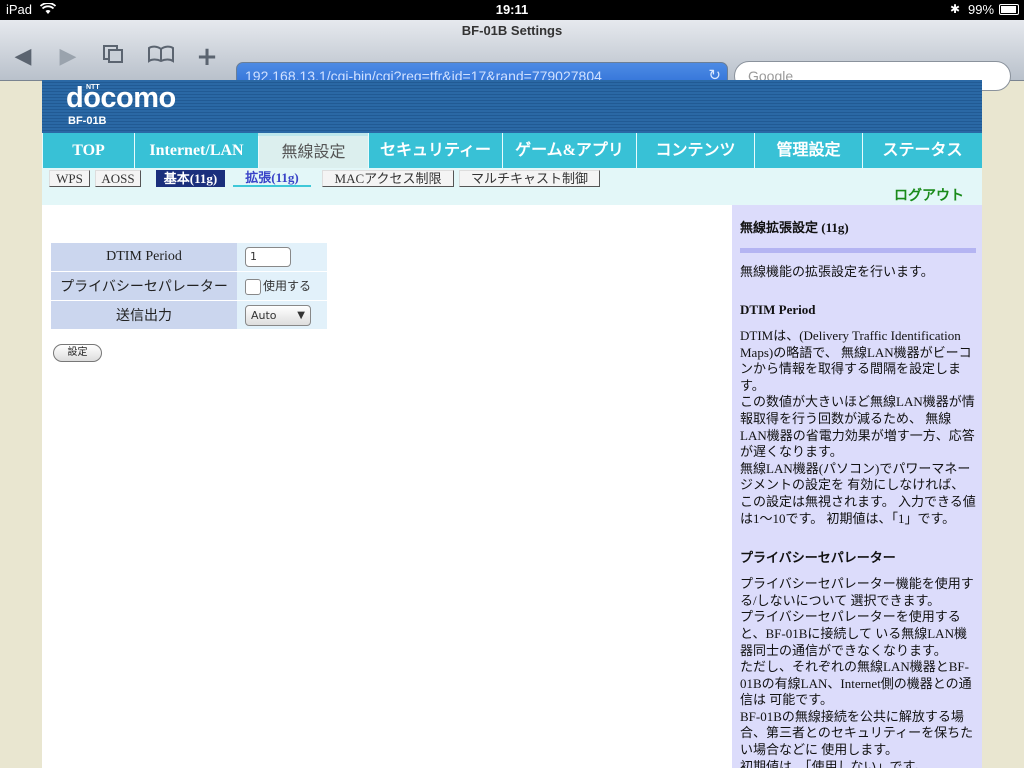 The width and height of the screenshot is (1024, 768). Describe the element at coordinates (778, 309) in the screenshot. I see `help-section-title: DTIM Period` at that location.